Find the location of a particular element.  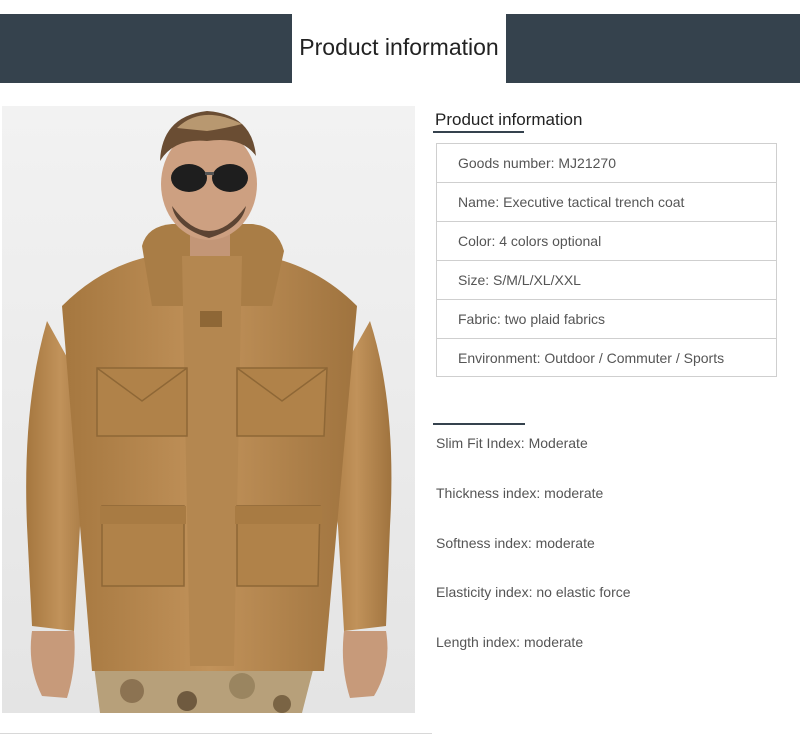

index-softness: Softness index: moderate is located at coordinates (515, 542).